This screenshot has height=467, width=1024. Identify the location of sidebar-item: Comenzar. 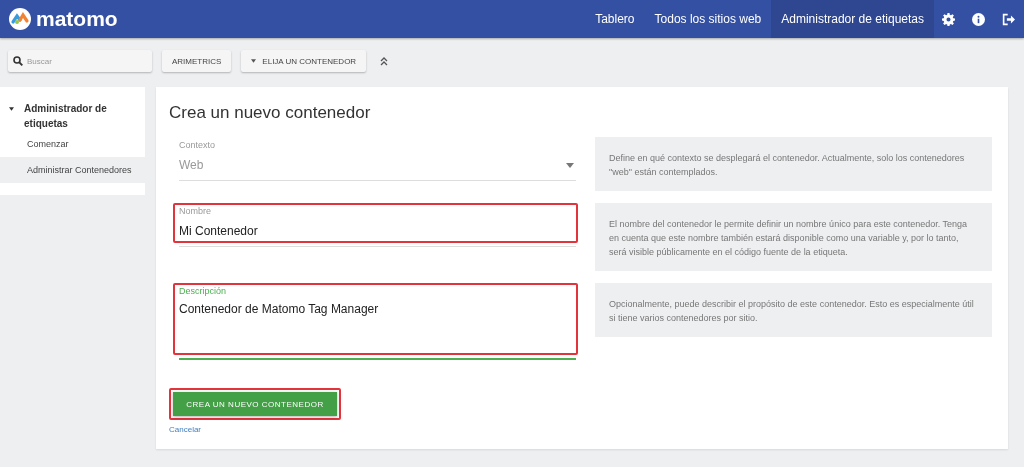
(72, 144).